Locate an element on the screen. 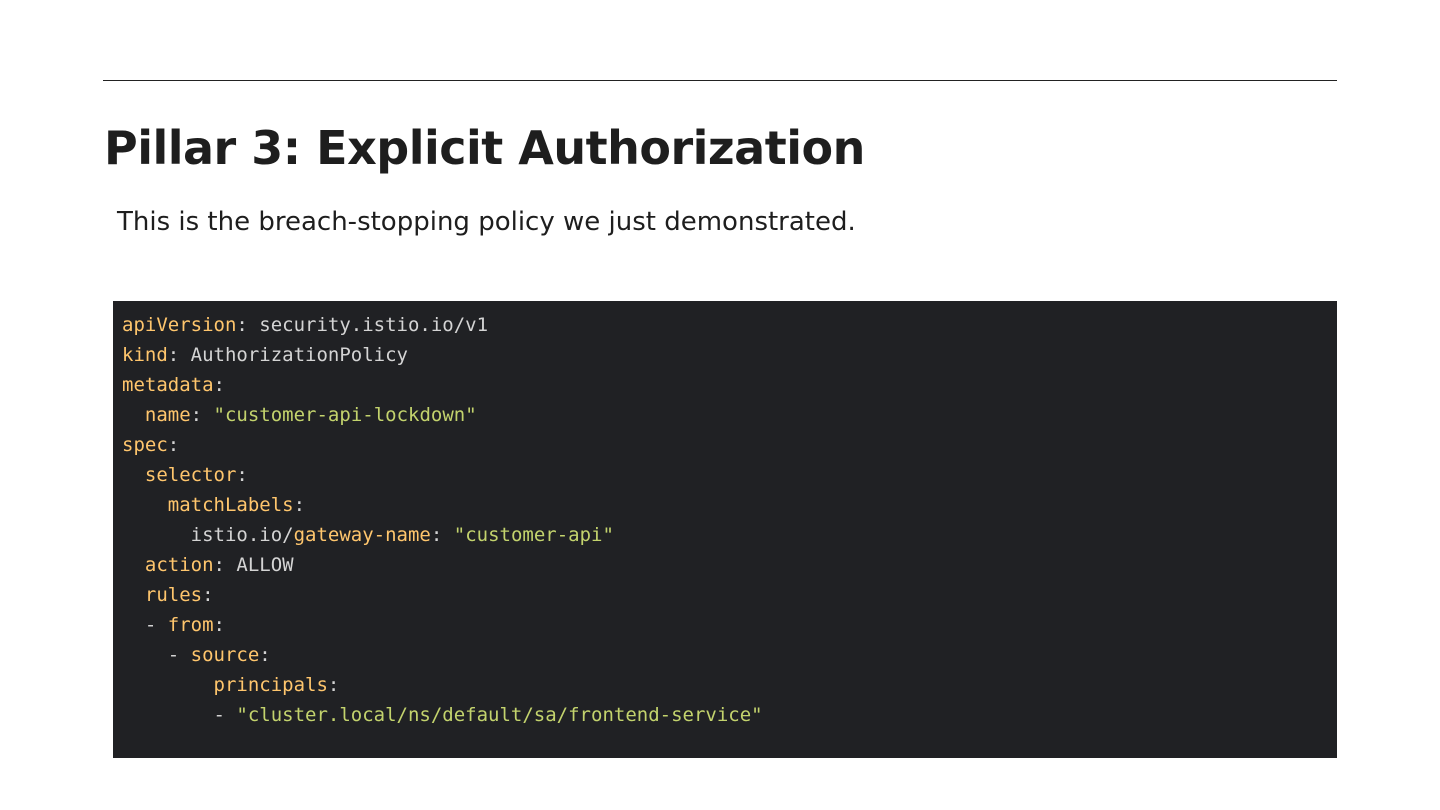 The height and width of the screenshot is (810, 1440). code-line: spec: is located at coordinates (729, 445).